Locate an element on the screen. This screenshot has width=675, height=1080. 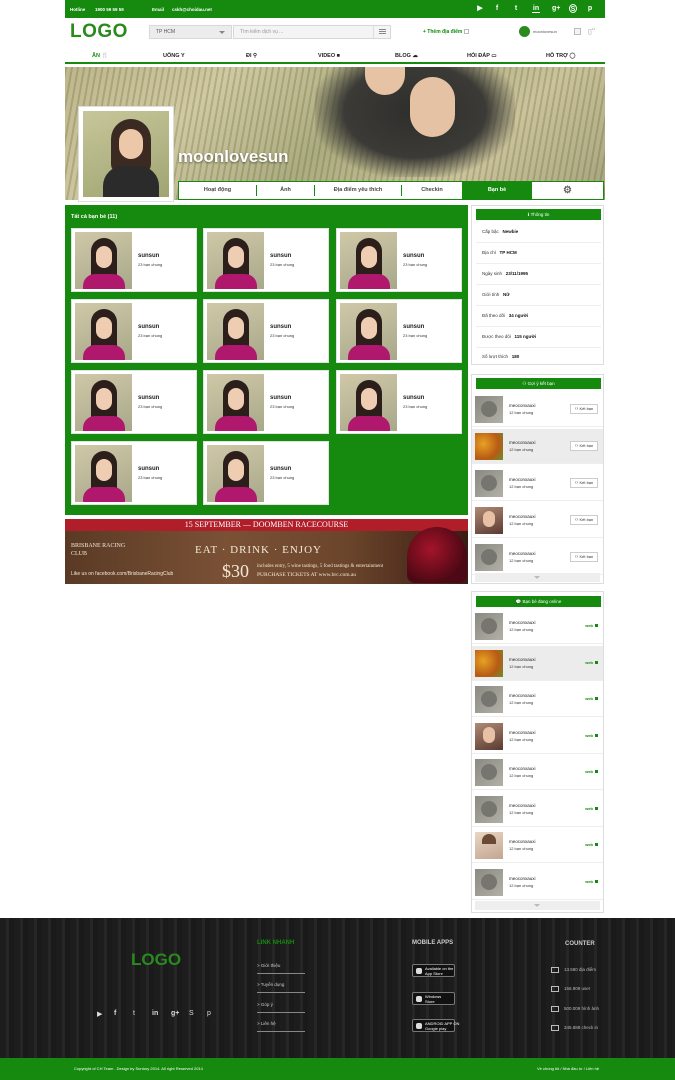
city-select: TP HCM is located at coordinates (190, 32).